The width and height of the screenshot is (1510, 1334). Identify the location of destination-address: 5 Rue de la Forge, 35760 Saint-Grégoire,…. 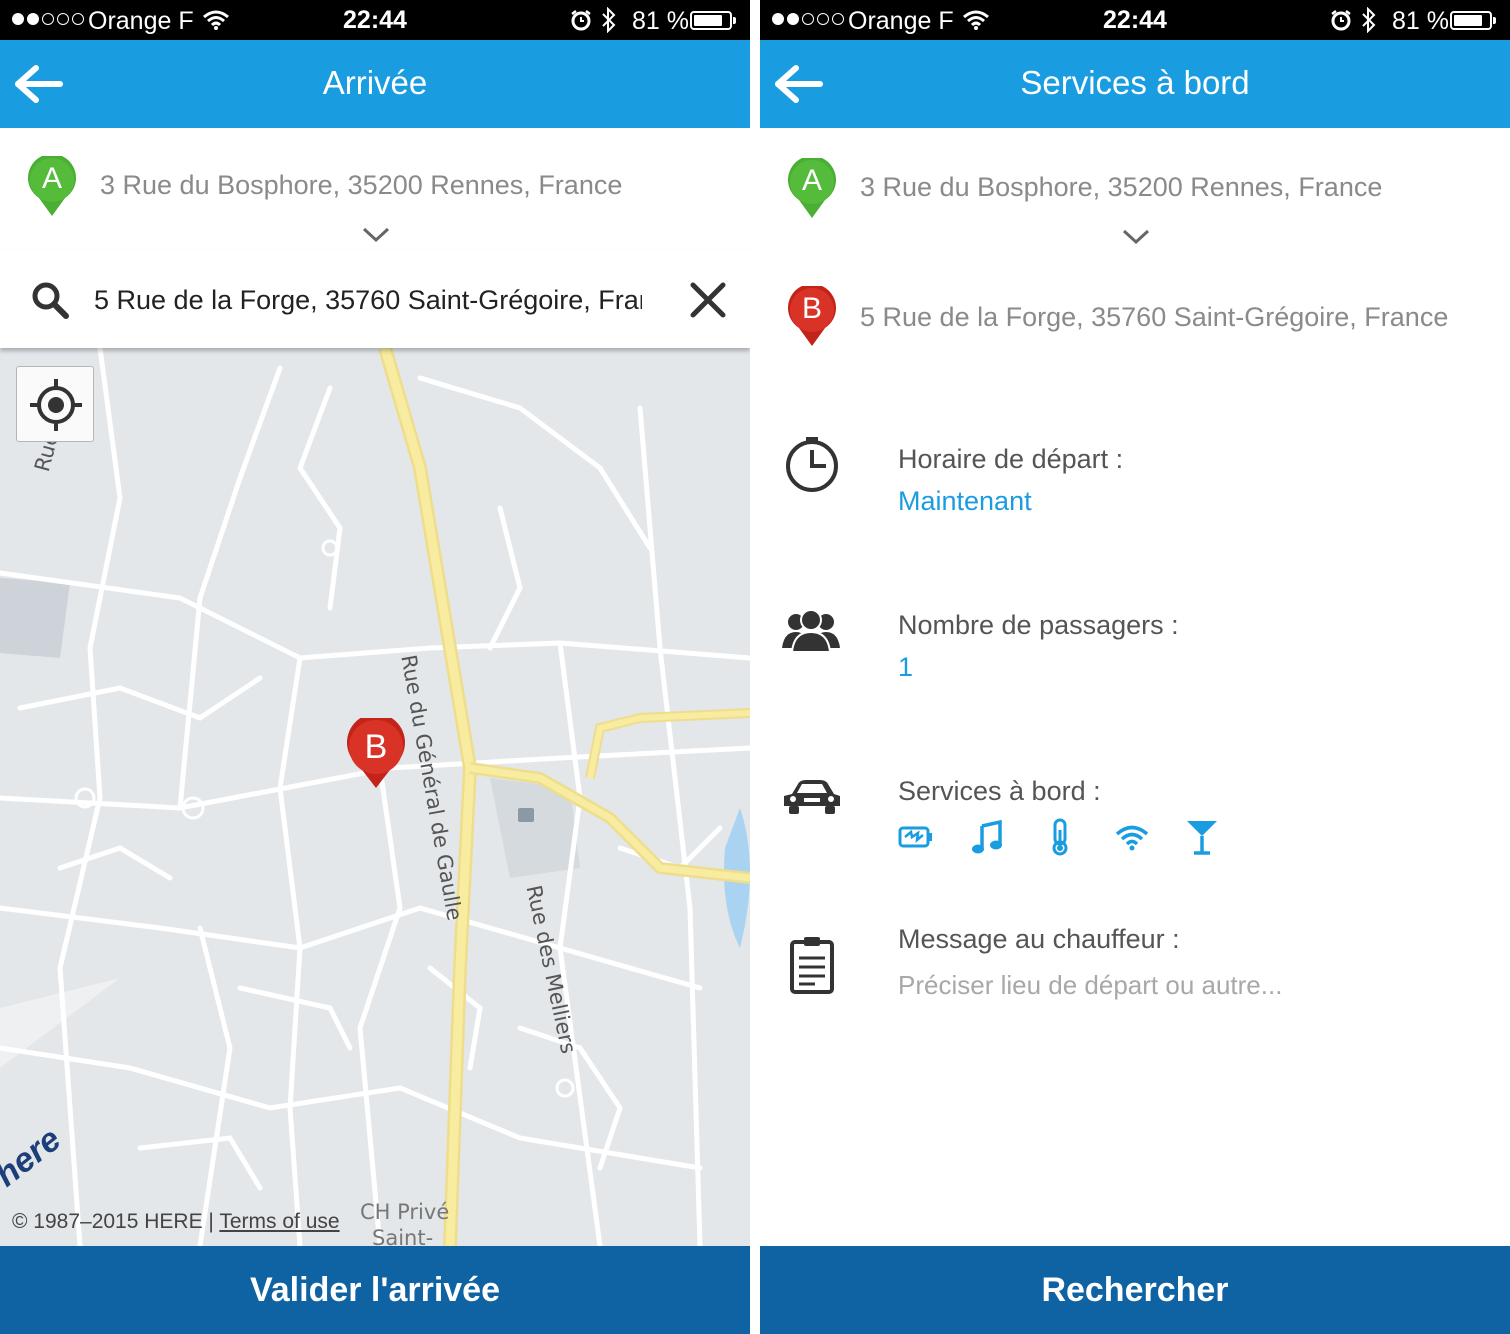
(1154, 317).